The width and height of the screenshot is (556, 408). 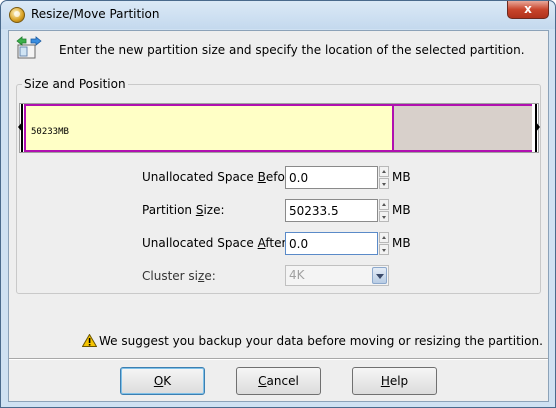 I want to click on app-icon, so click(x=17, y=15).